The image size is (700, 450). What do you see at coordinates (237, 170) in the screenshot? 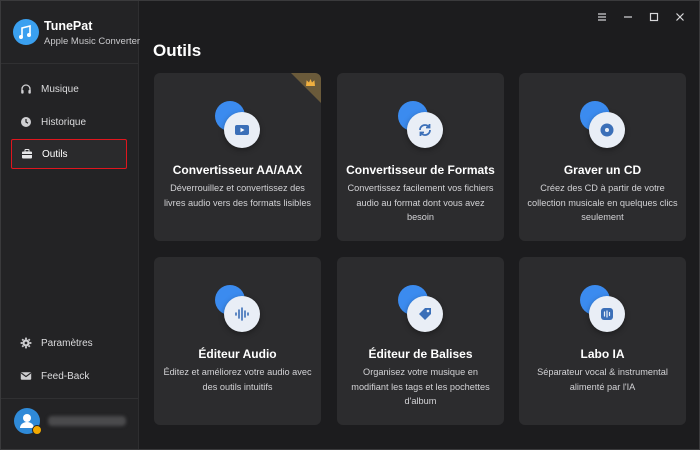
I see `card-title: Convertisseur AA/AAX` at bounding box center [237, 170].